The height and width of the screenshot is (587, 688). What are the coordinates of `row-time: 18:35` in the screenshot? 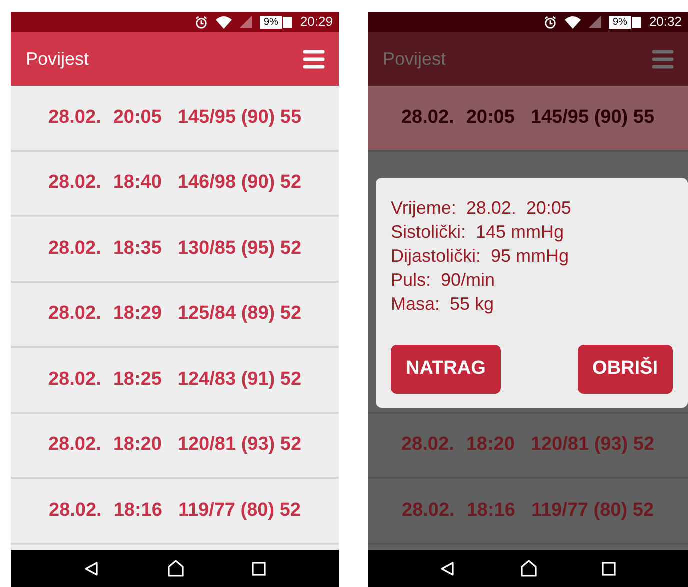 It's located at (137, 248).